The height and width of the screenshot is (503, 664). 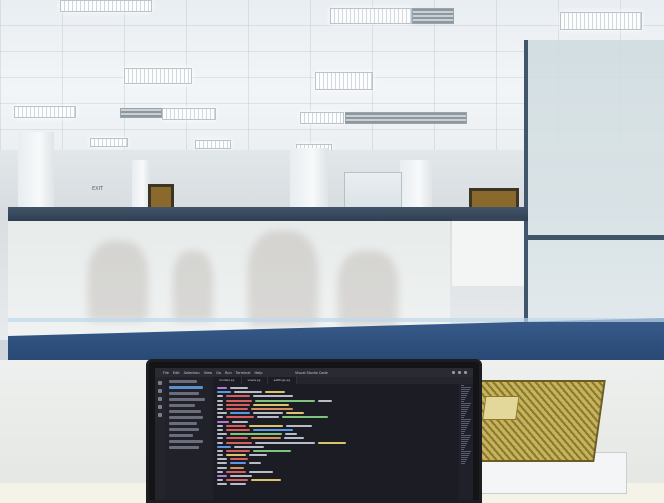 What do you see at coordinates (488, 252) in the screenshot?
I see `cubicle-wall` at bounding box center [488, 252].